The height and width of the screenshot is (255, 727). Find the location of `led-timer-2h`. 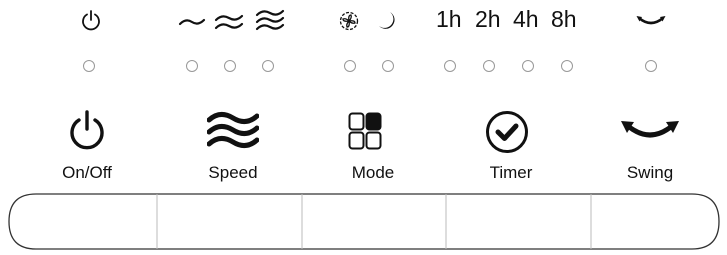

led-timer-2h is located at coordinates (489, 66).